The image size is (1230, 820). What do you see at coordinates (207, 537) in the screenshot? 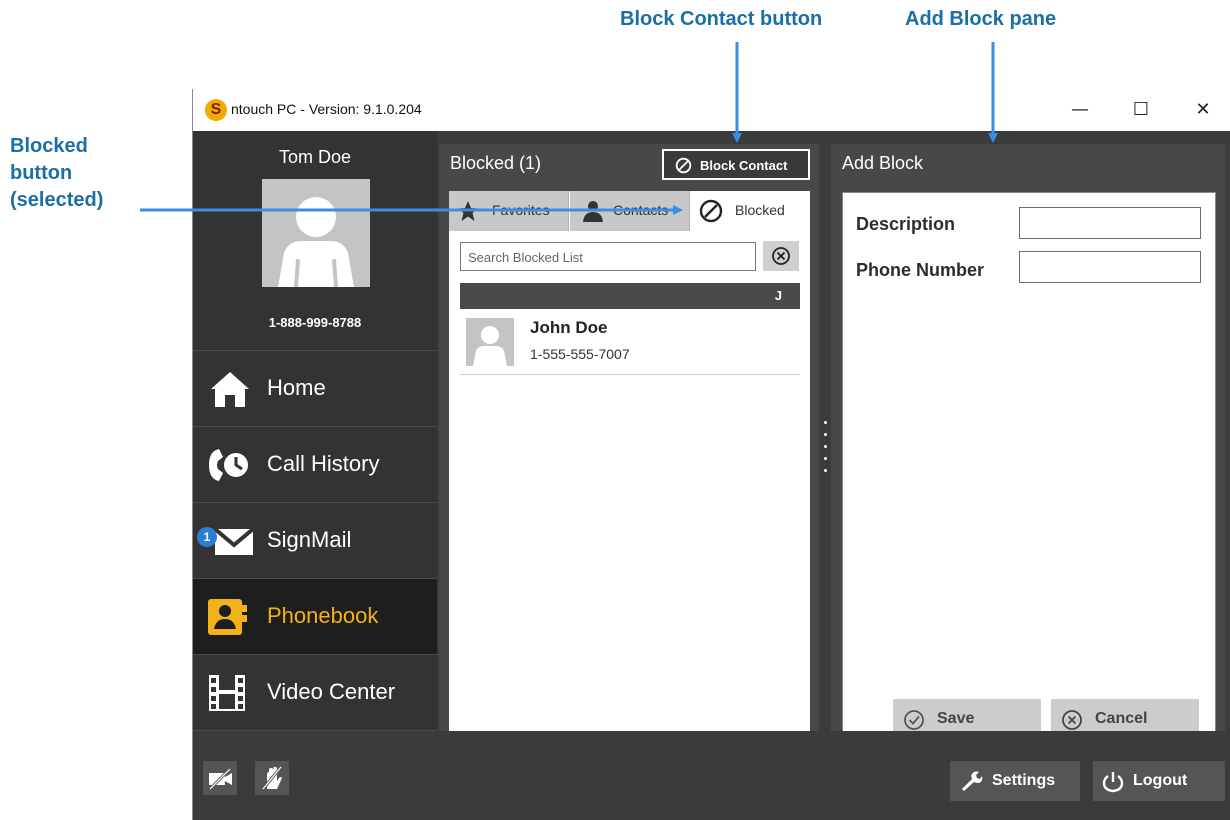
I see `signmail-count-badge: 1` at bounding box center [207, 537].